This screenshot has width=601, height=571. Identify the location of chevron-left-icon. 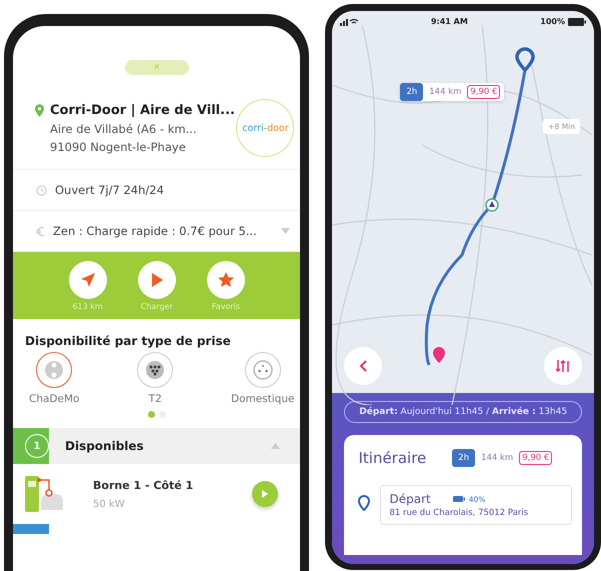
(363, 366).